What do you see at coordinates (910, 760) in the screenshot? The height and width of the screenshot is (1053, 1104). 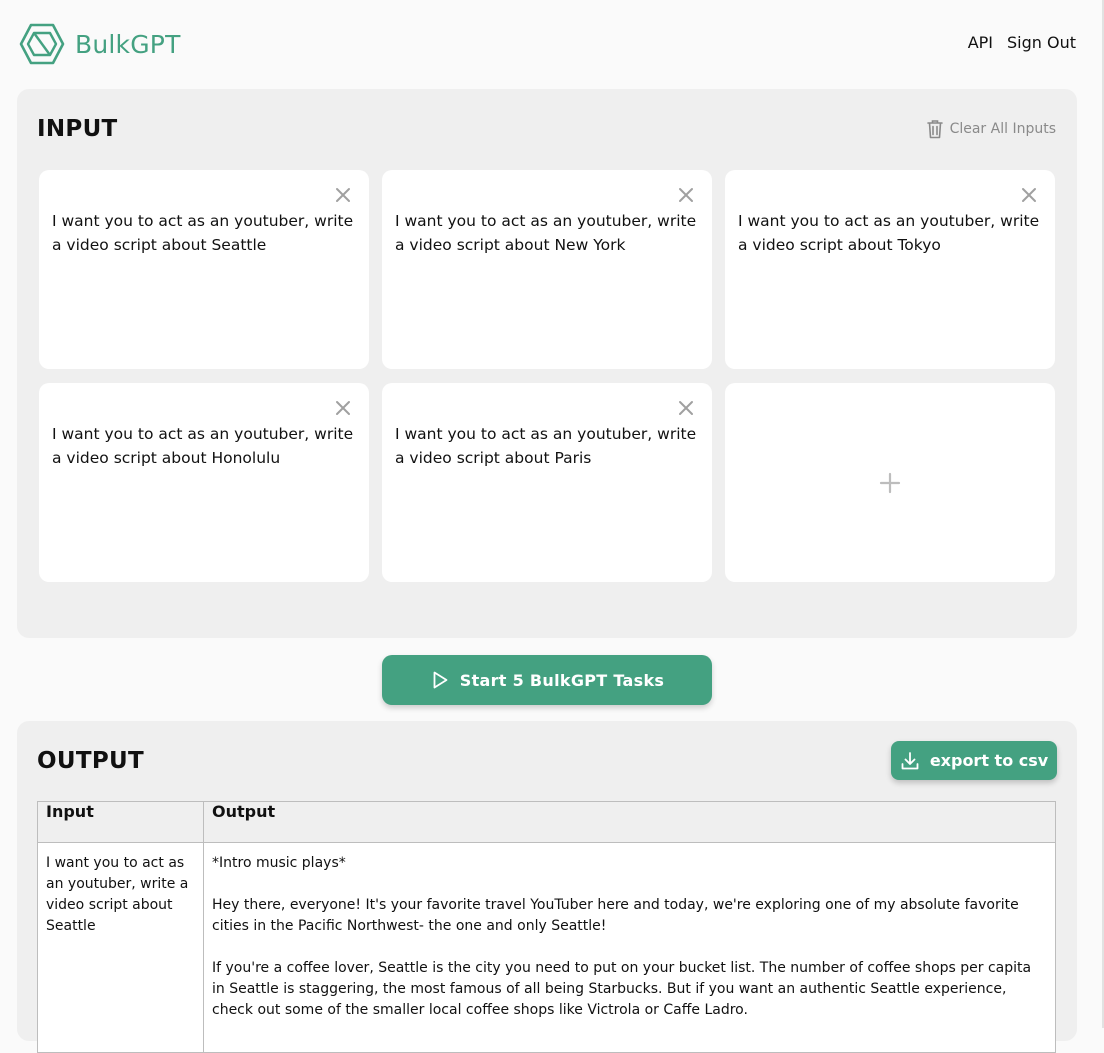 I see `download-icon` at bounding box center [910, 760].